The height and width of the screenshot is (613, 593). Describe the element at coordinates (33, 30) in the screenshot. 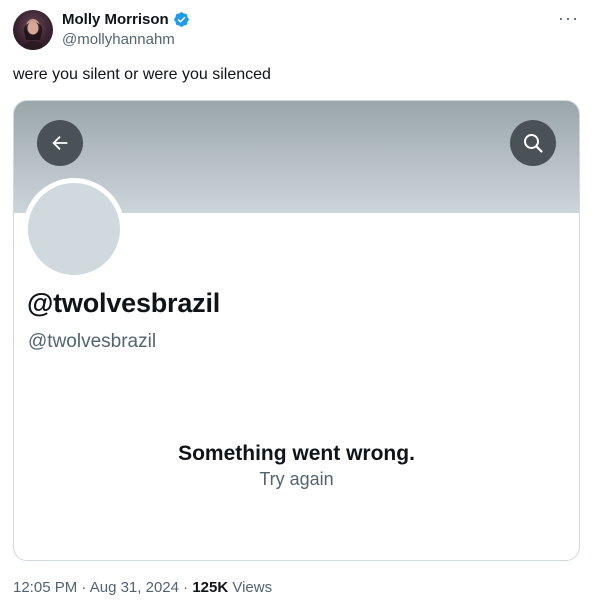

I see `author-avatar` at that location.